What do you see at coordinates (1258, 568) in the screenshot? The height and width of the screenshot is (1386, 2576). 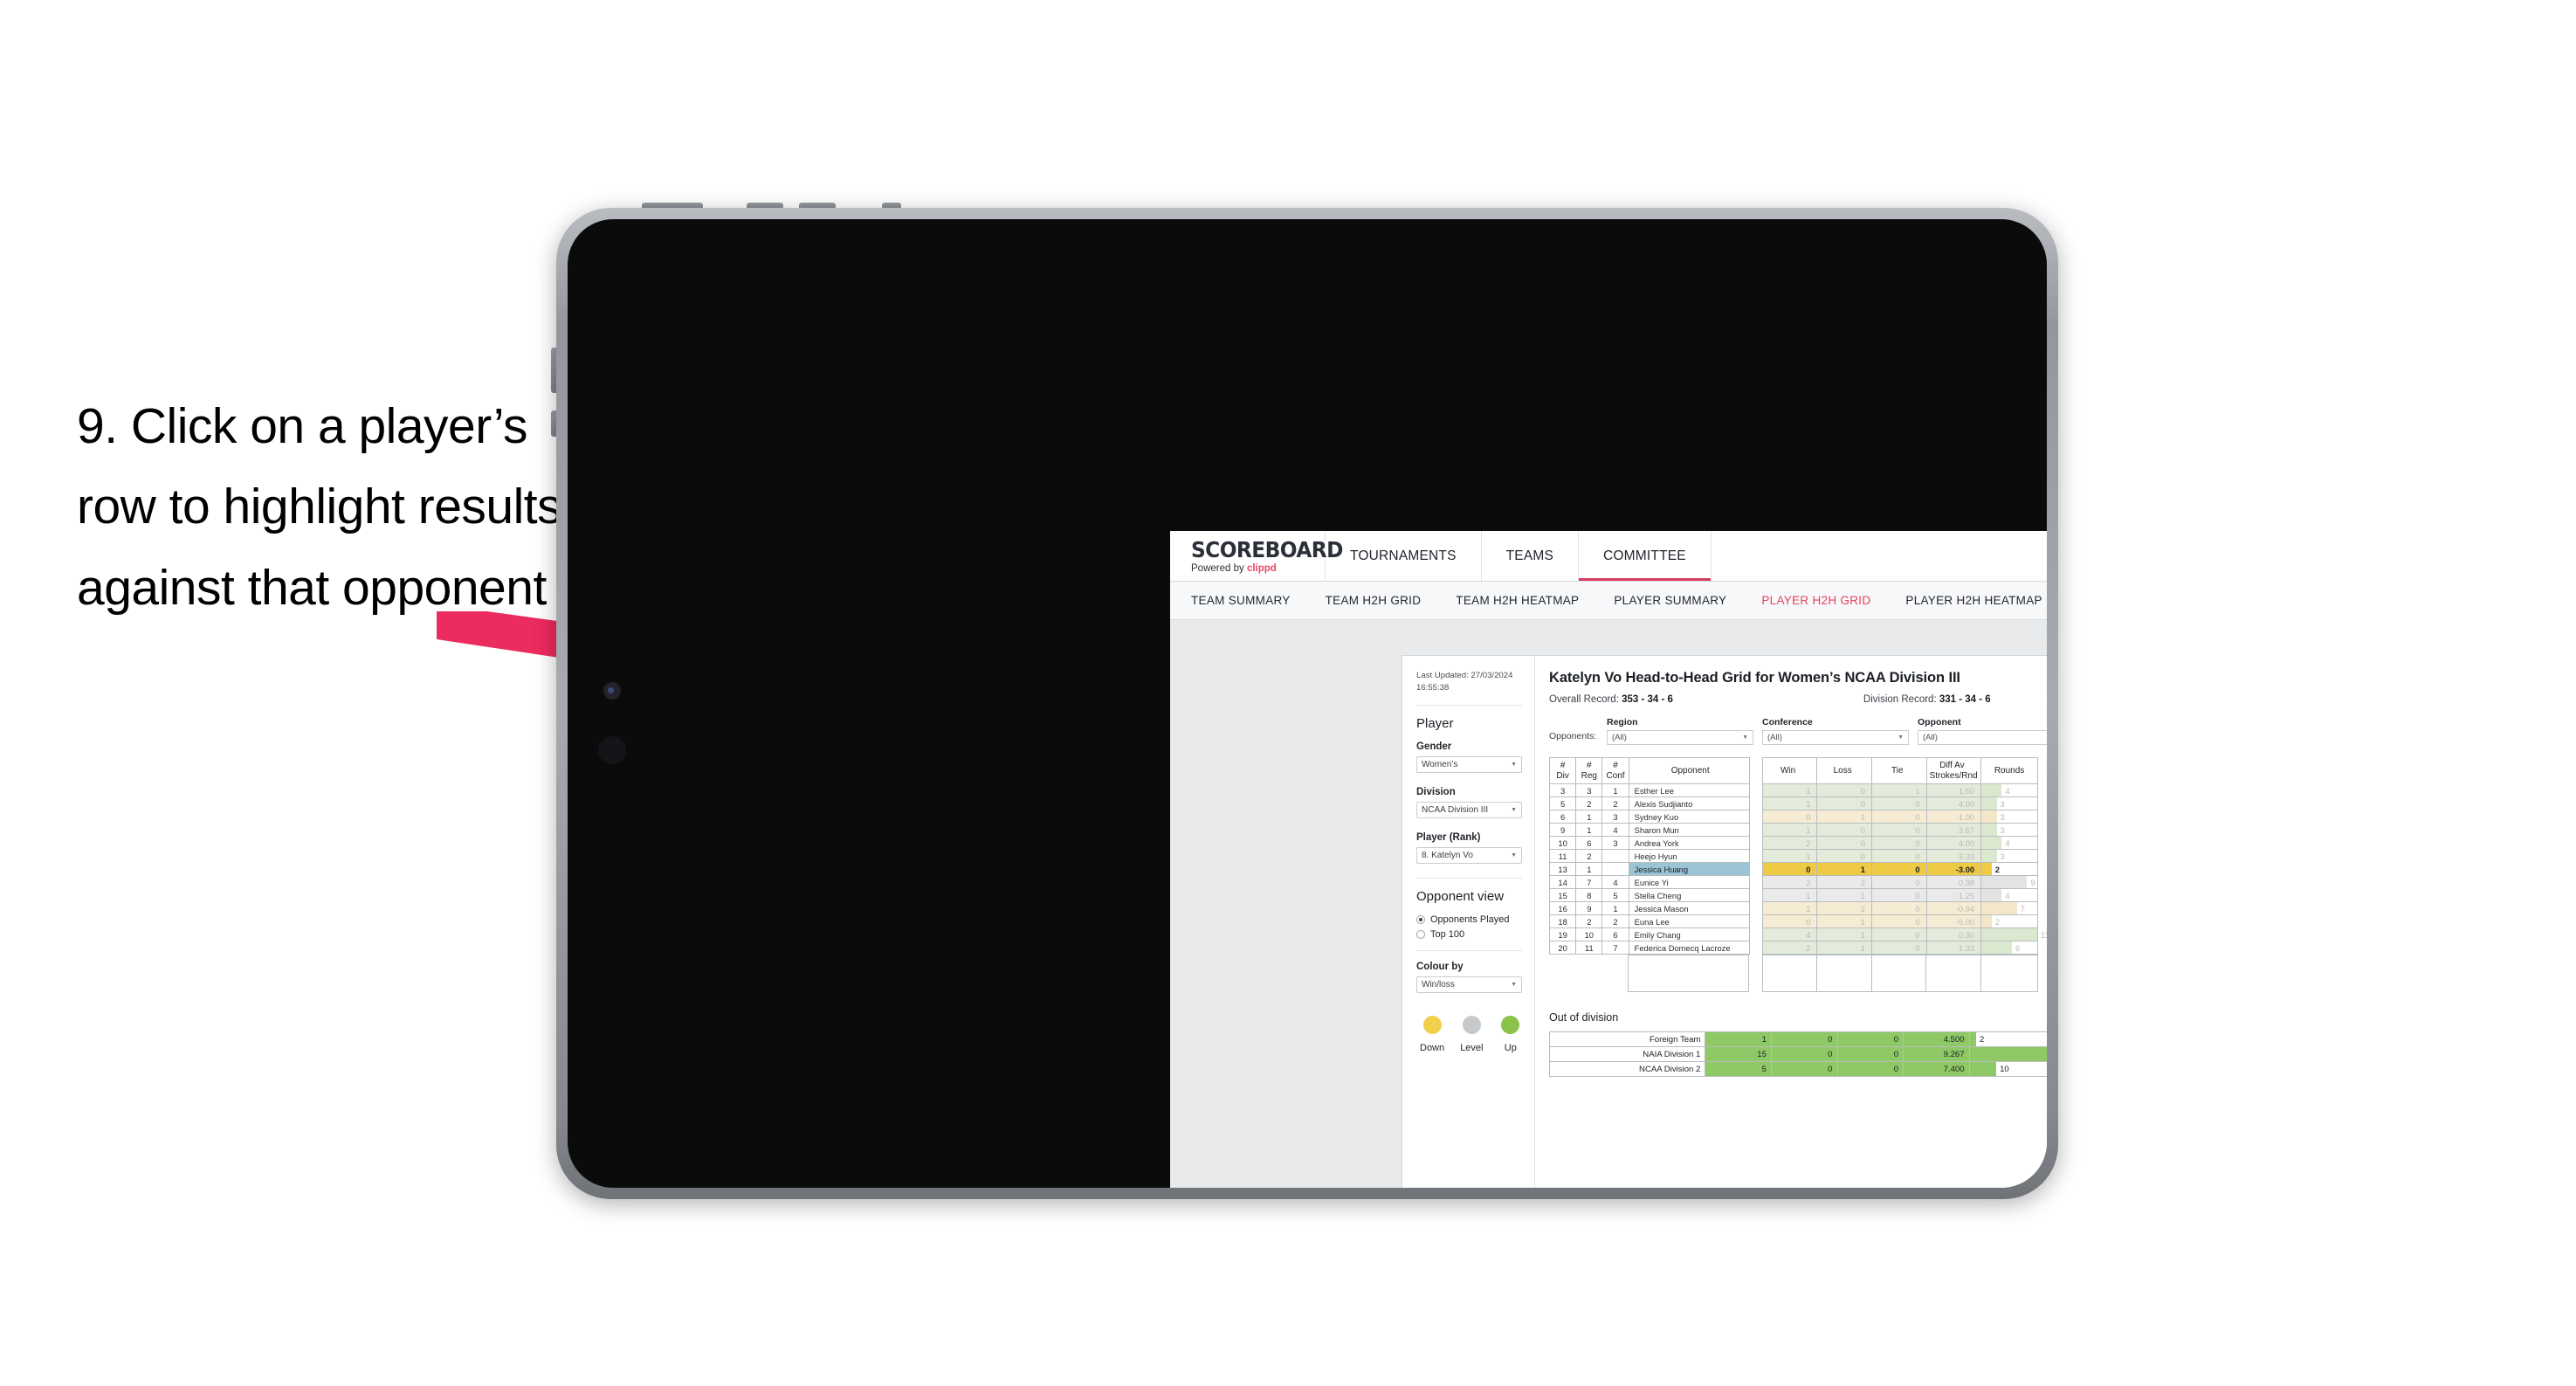 I see `brand-subtitle: Powered by clippd` at bounding box center [1258, 568].